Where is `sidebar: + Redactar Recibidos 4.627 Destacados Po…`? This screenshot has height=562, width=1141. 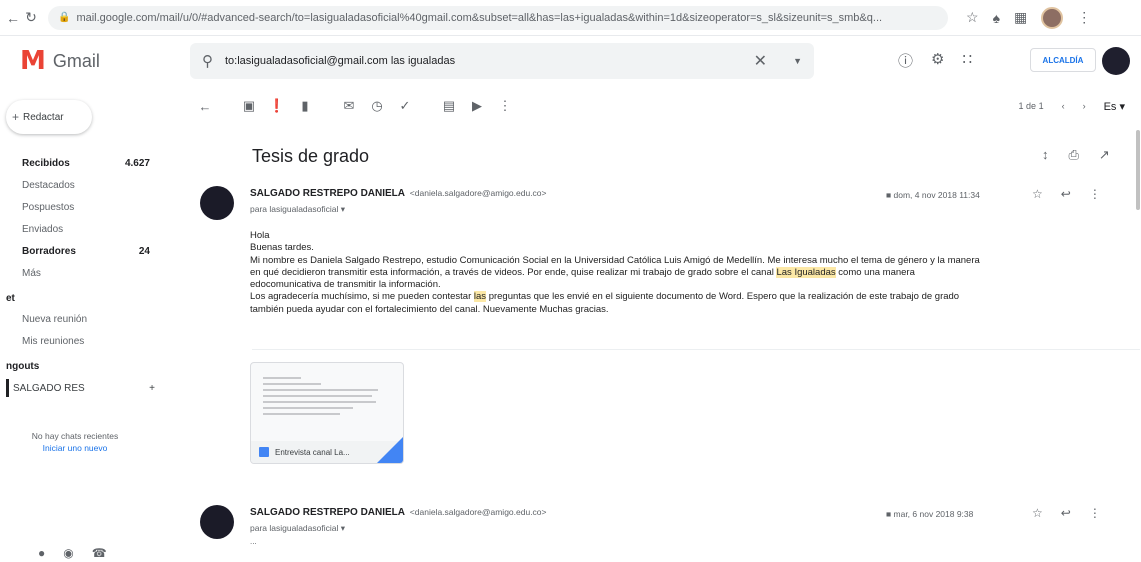 sidebar: + Redactar Recibidos 4.627 Destacados Po… is located at coordinates (92, 324).